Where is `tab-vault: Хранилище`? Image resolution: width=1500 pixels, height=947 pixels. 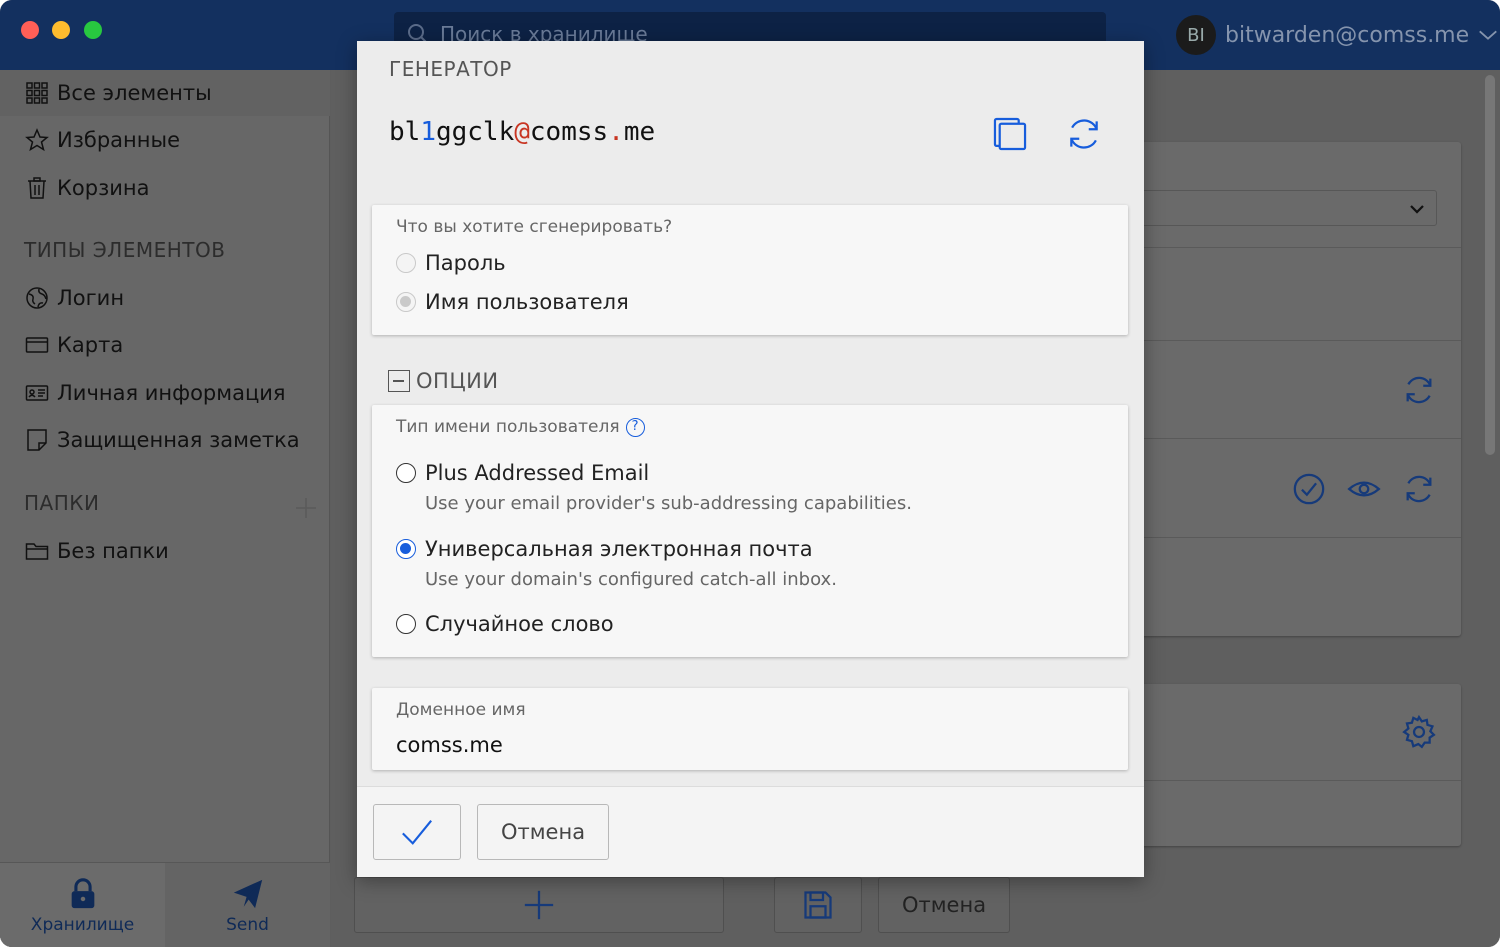
tab-vault: Хранилище is located at coordinates (82, 905).